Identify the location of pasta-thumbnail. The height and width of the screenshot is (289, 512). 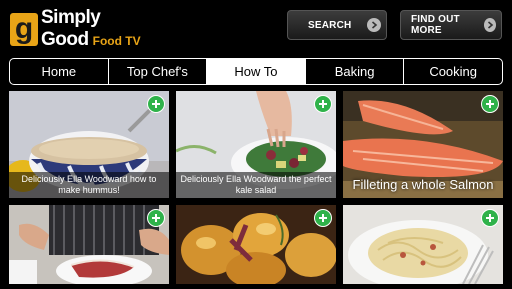
(423, 244).